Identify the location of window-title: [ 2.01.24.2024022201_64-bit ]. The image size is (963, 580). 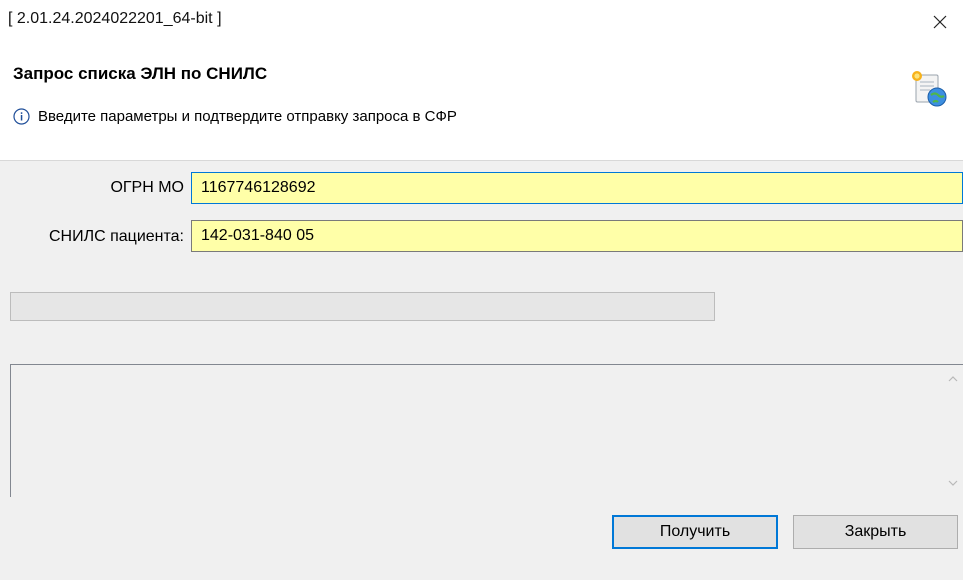
(115, 18).